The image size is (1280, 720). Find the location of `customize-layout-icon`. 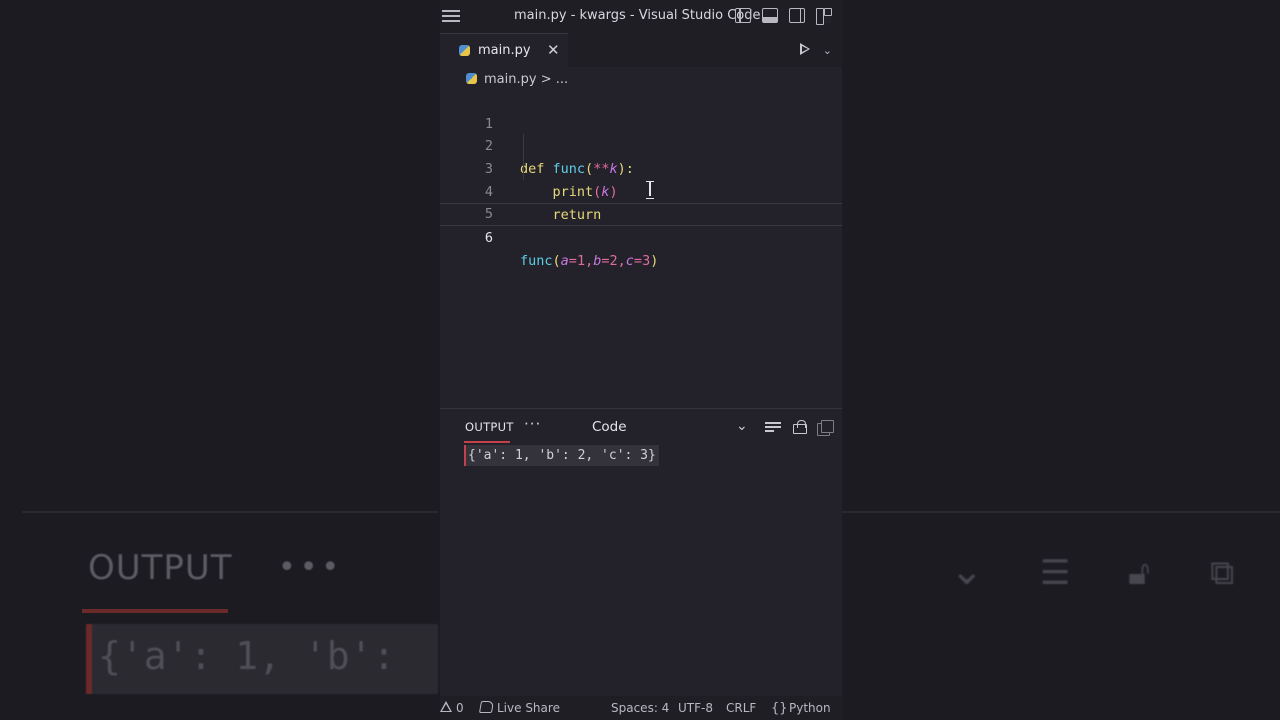

customize-layout-icon is located at coordinates (824, 16).